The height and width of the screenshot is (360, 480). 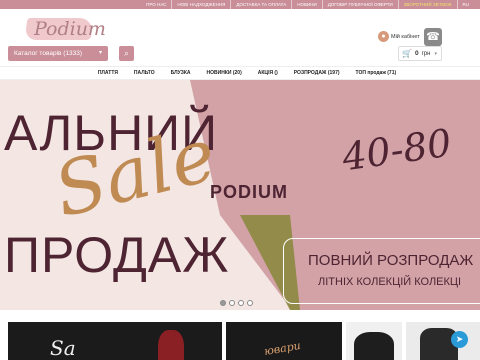 What do you see at coordinates (428, 4) in the screenshot?
I see `top-link-feedback: ЗВОРОТНИЙ ЗВ'ЯЗОК` at bounding box center [428, 4].